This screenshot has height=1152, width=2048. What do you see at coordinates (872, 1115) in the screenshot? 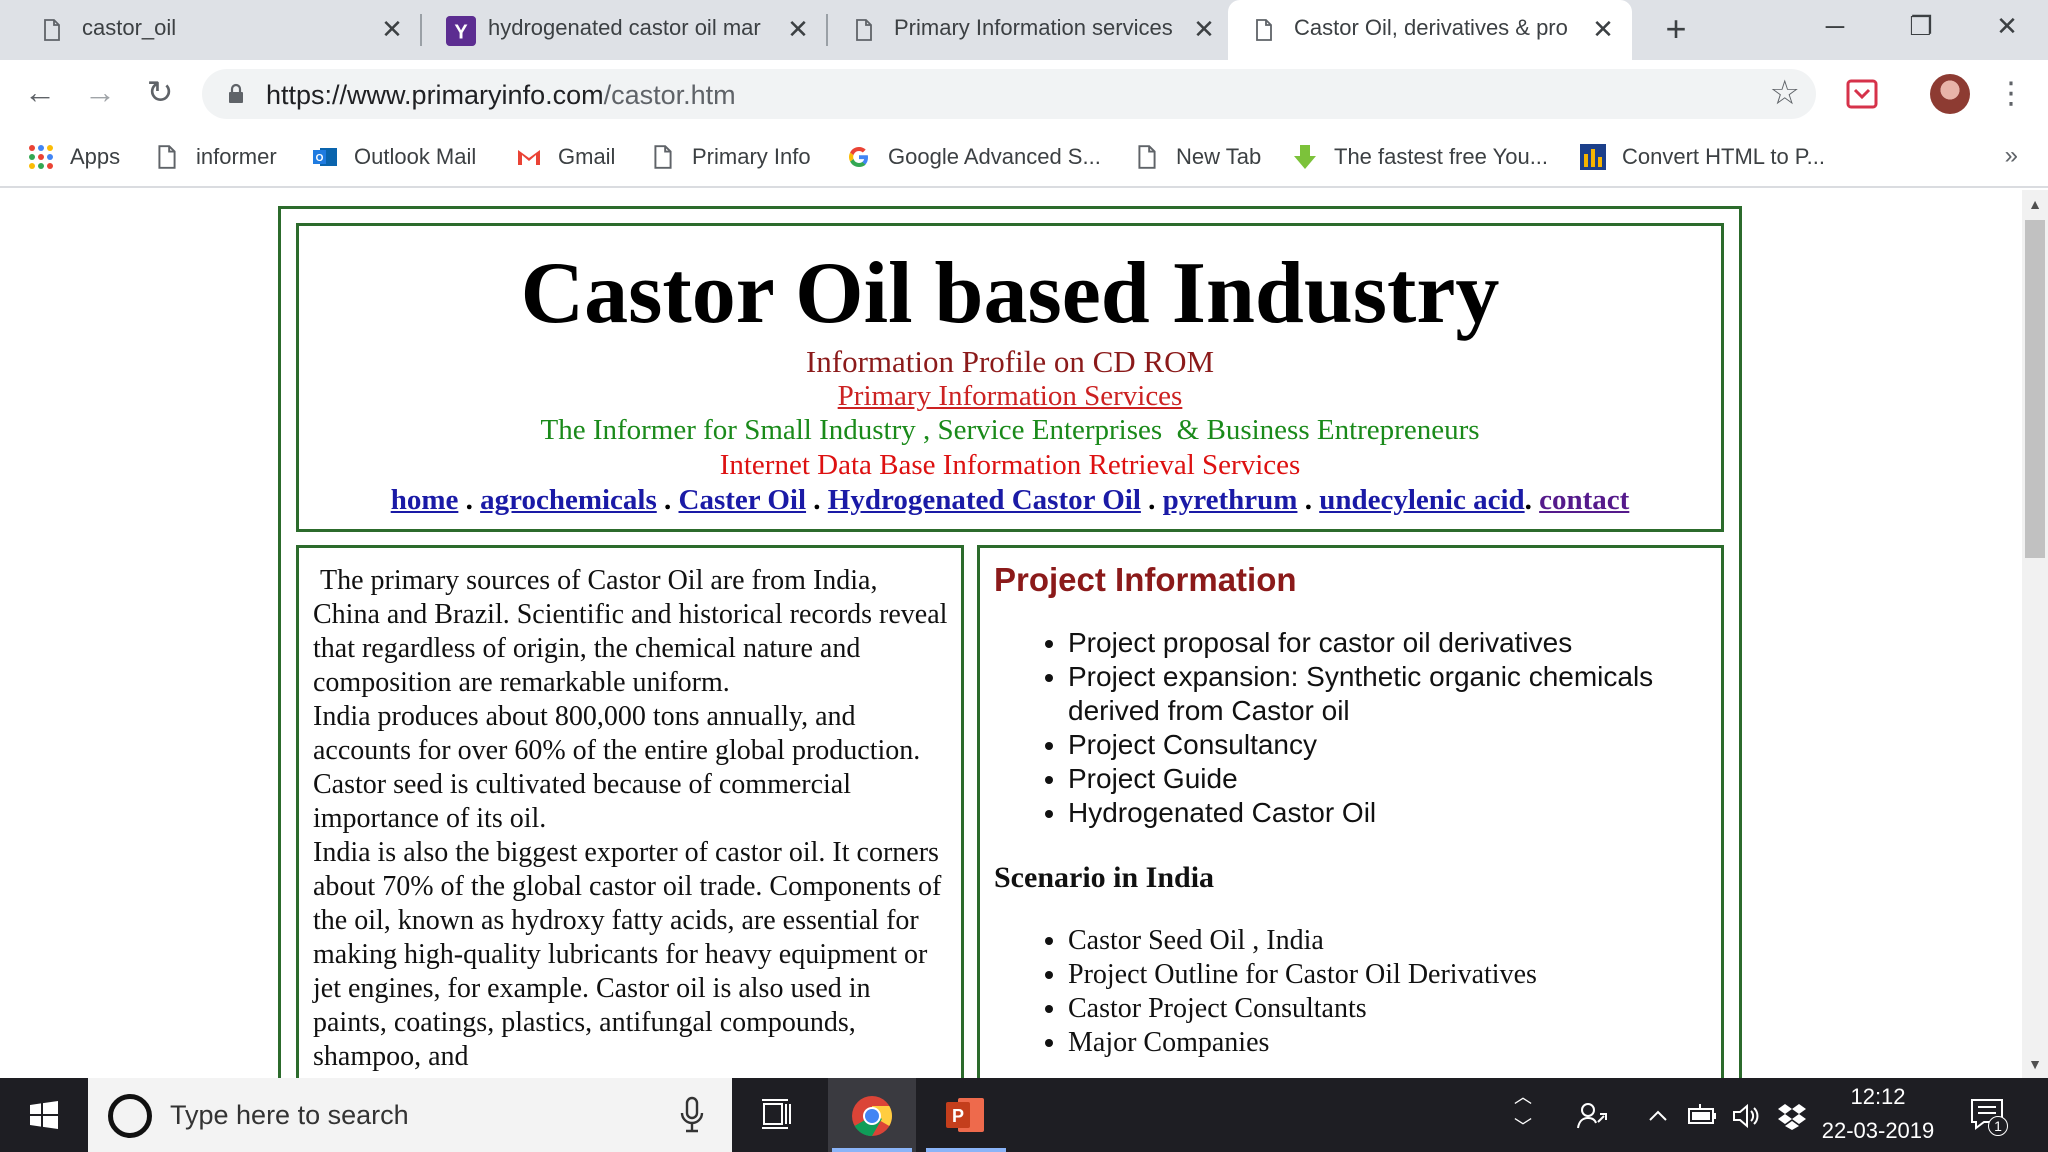
I see `chrome-taskbar-button` at bounding box center [872, 1115].